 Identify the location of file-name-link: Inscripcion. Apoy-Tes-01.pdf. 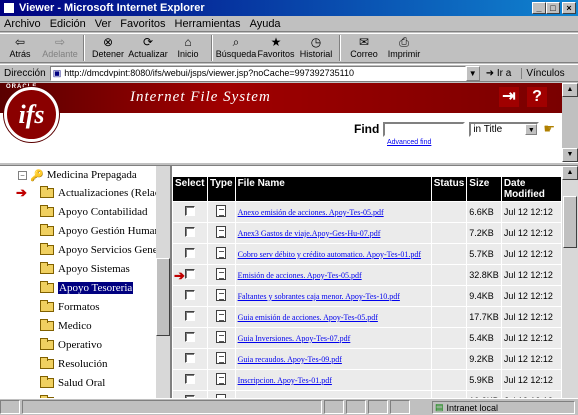
(333, 380).